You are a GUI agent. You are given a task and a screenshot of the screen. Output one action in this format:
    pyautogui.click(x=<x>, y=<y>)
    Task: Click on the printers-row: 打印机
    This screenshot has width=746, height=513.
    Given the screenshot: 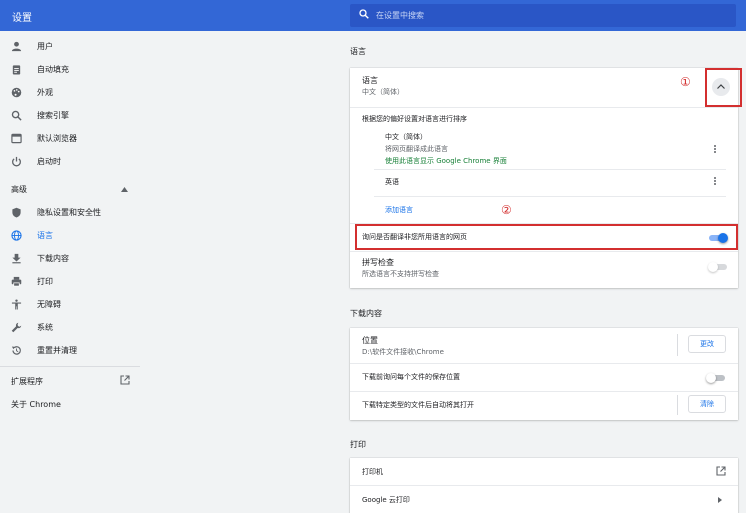 What is the action you would take?
    pyautogui.click(x=544, y=471)
    